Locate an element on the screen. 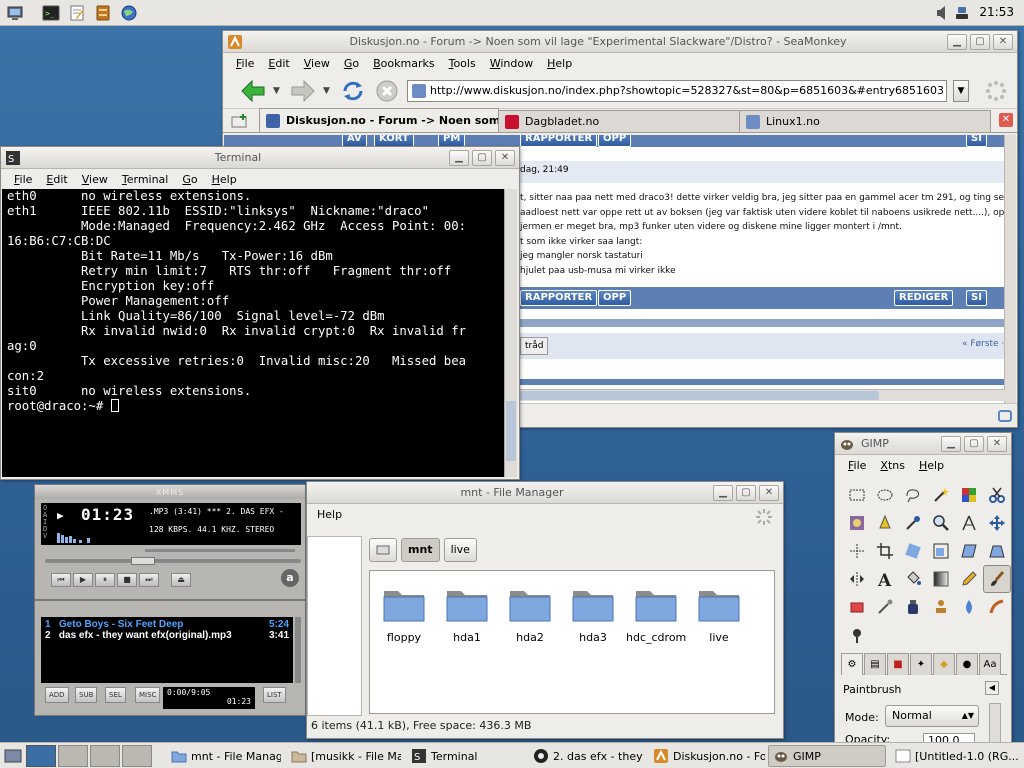 The height and width of the screenshot is (768, 1024). xmms-time: 01:23 is located at coordinates (107, 514).